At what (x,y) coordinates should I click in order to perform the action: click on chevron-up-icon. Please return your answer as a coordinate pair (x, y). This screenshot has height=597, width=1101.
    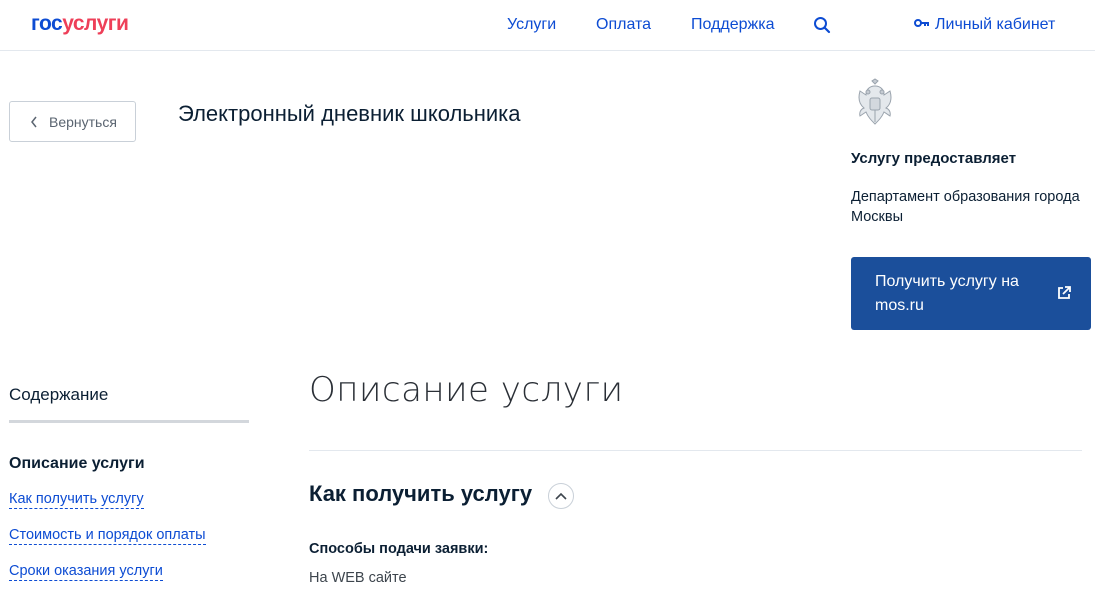
    Looking at the image, I should click on (561, 496).